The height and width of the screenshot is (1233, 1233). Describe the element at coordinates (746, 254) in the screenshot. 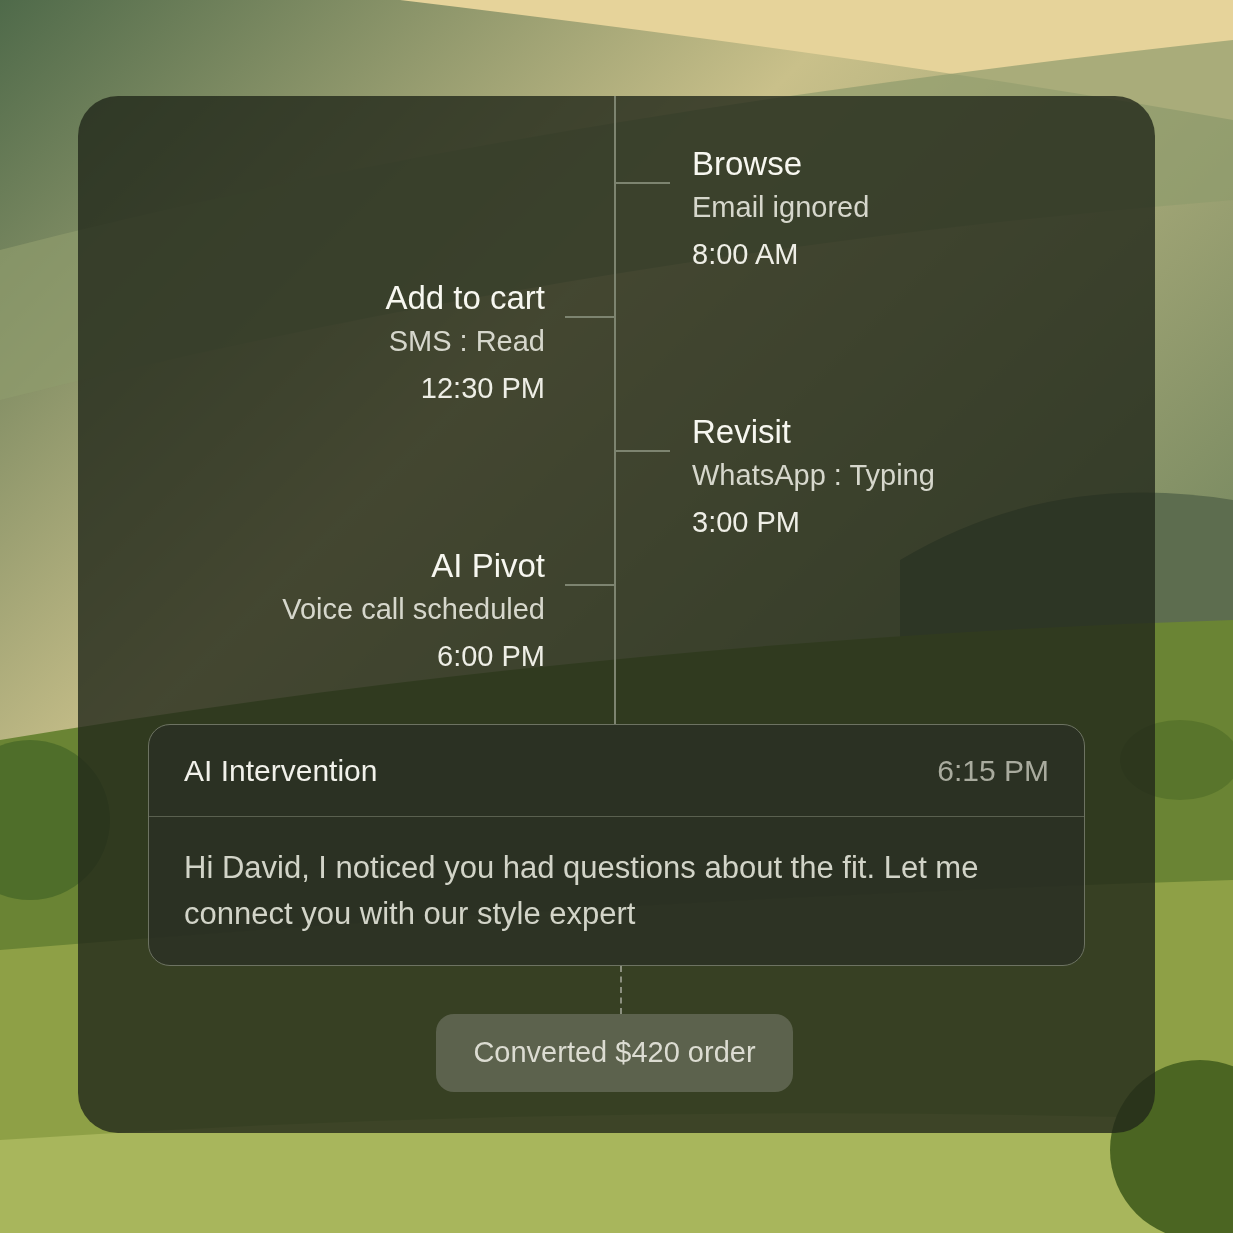

I see `event-time: 8:00 AM` at that location.